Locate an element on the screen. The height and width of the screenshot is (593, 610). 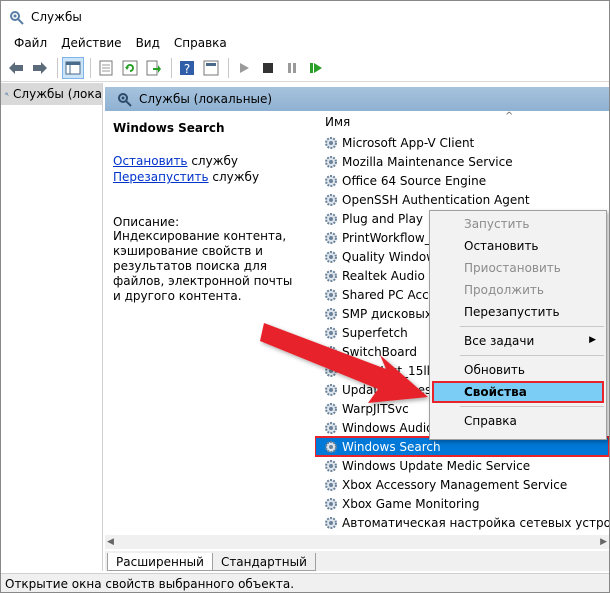
forward-icon is located at coordinates (40, 67).